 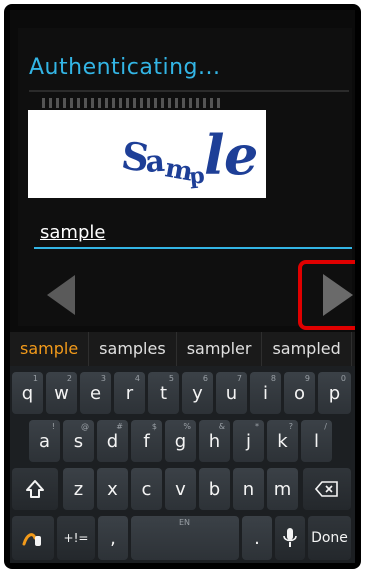 What do you see at coordinates (214, 155) in the screenshot?
I see `svg-text: l` at bounding box center [214, 155].